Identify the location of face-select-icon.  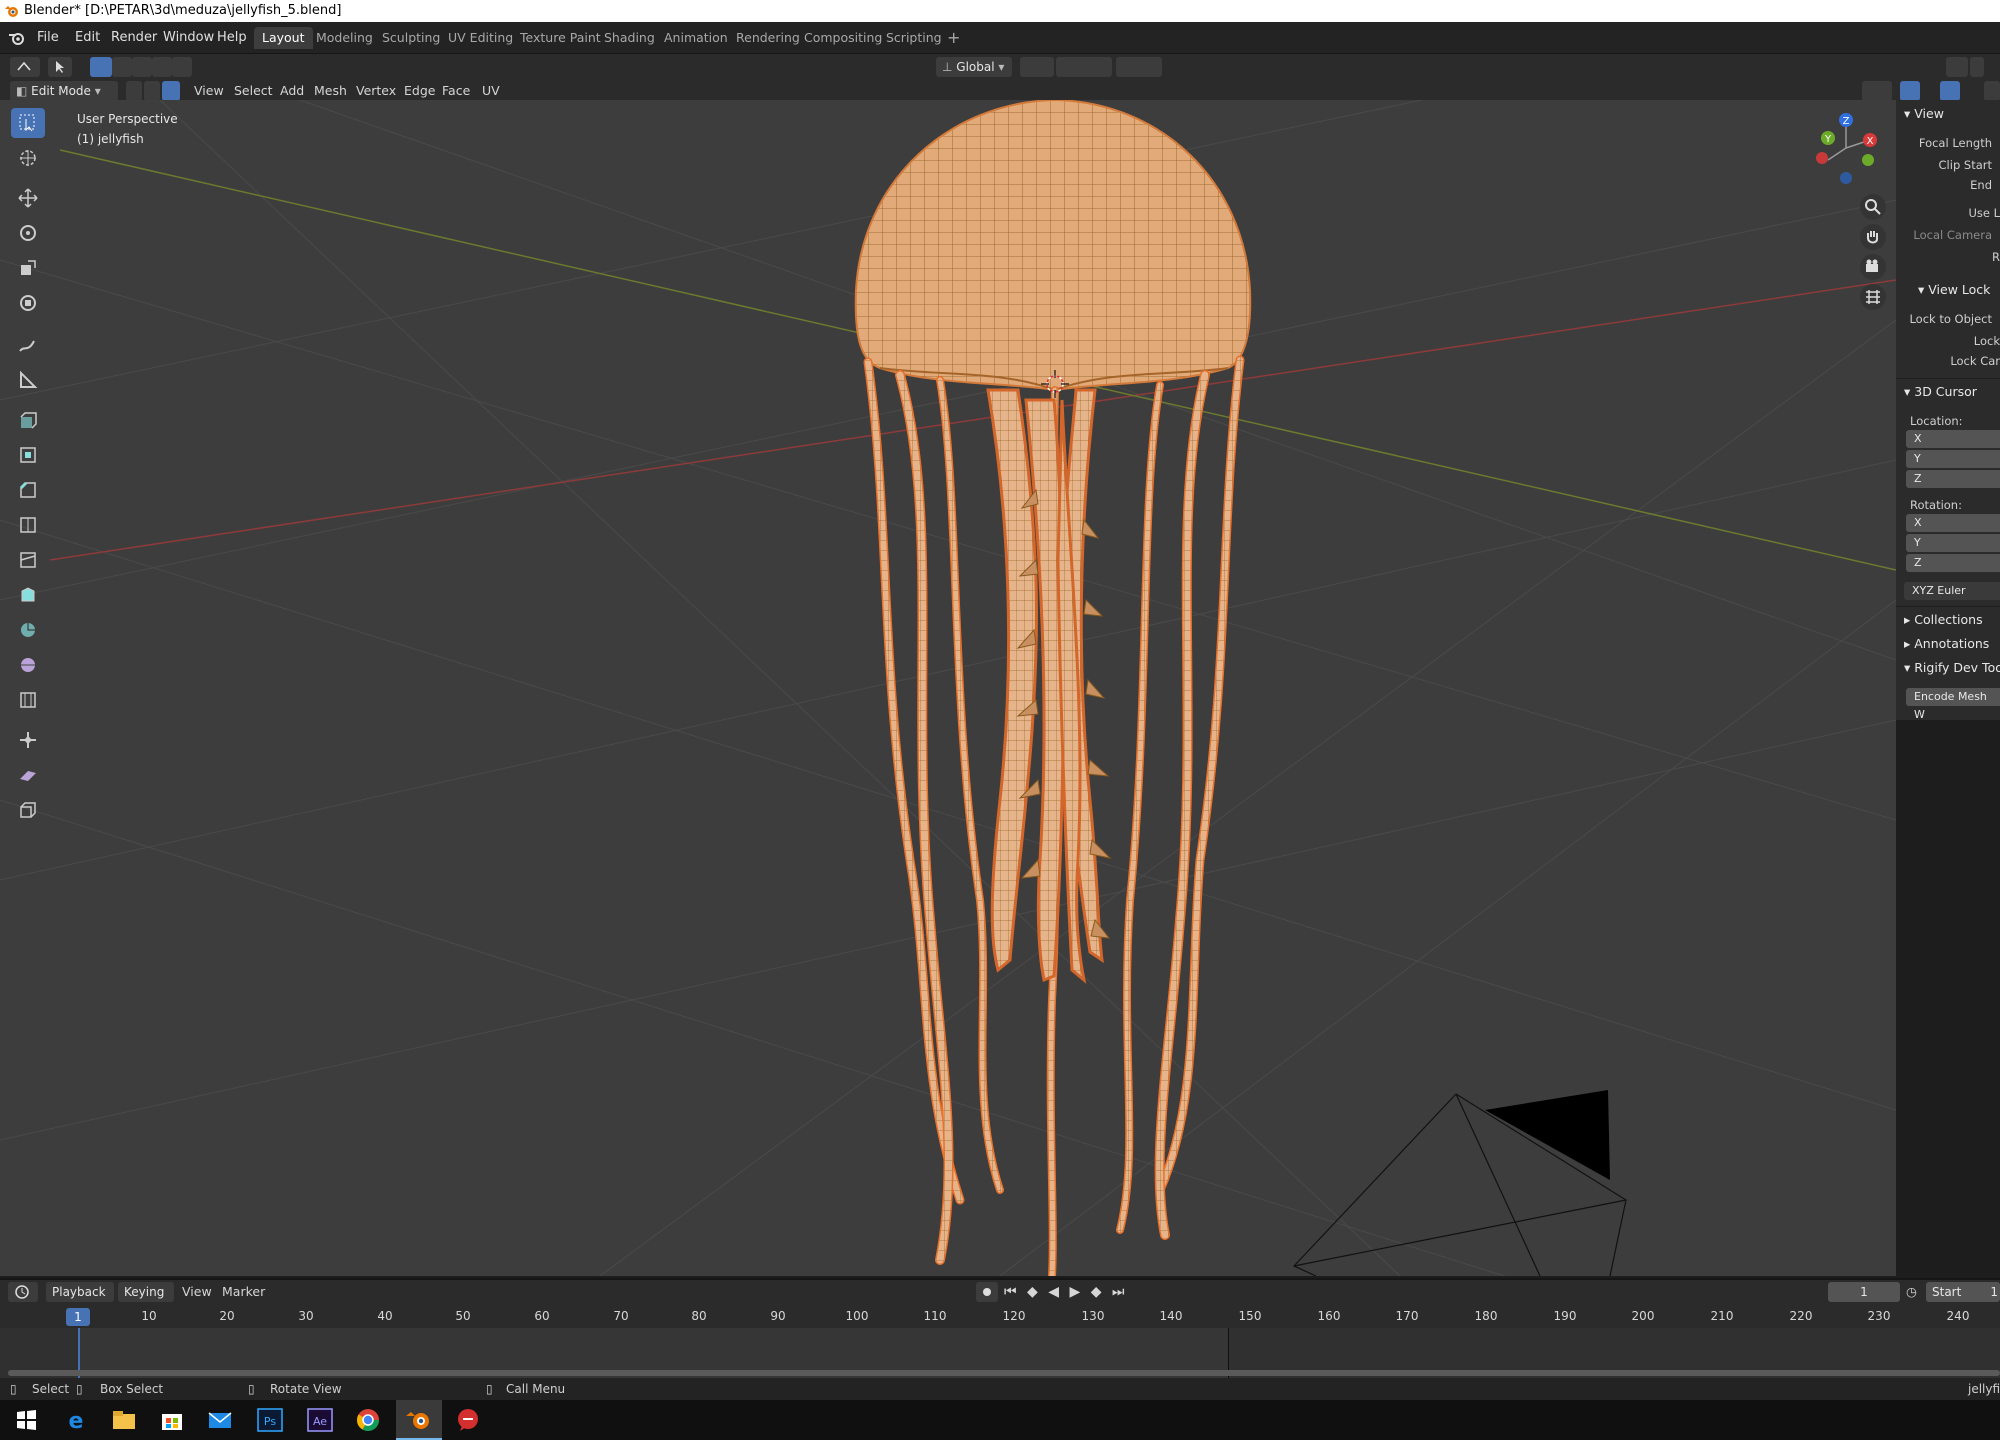
(171, 91).